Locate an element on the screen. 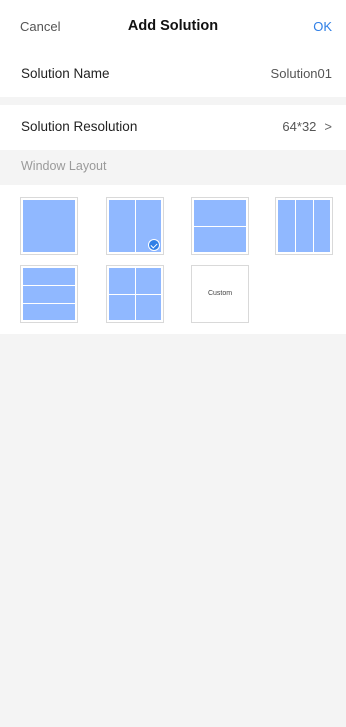 Image resolution: width=346 pixels, height=727 pixels. ok-button: OK is located at coordinates (322, 26).